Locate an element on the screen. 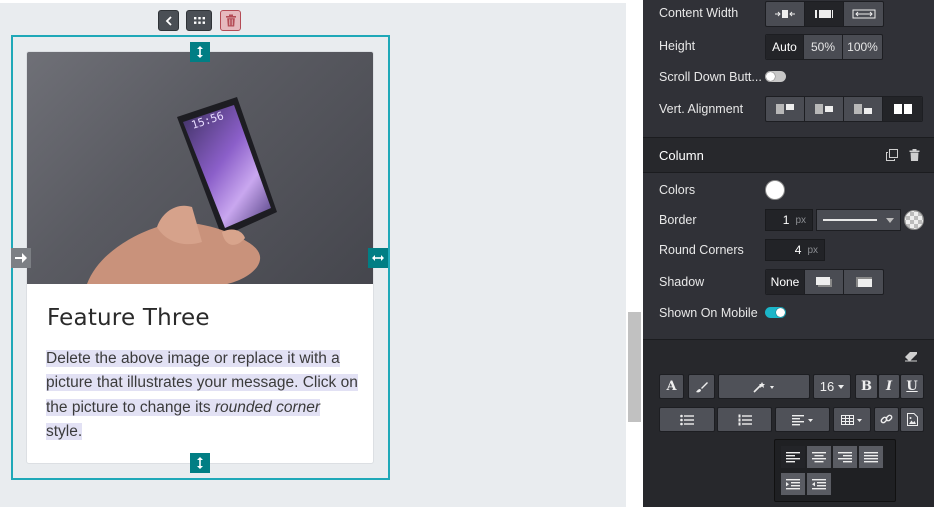 This screenshot has width=934, height=507. border-width-input: 1 px is located at coordinates (789, 220).